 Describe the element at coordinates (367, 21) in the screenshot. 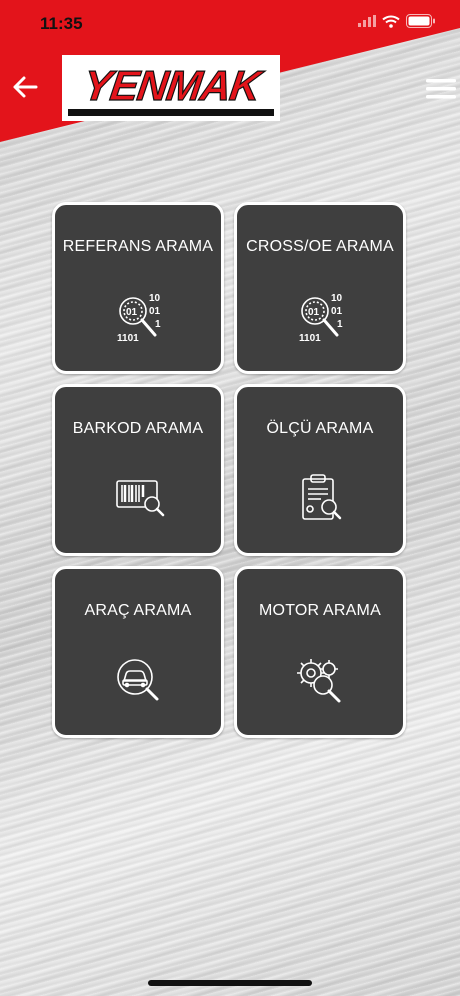

I see `signal-icon` at that location.